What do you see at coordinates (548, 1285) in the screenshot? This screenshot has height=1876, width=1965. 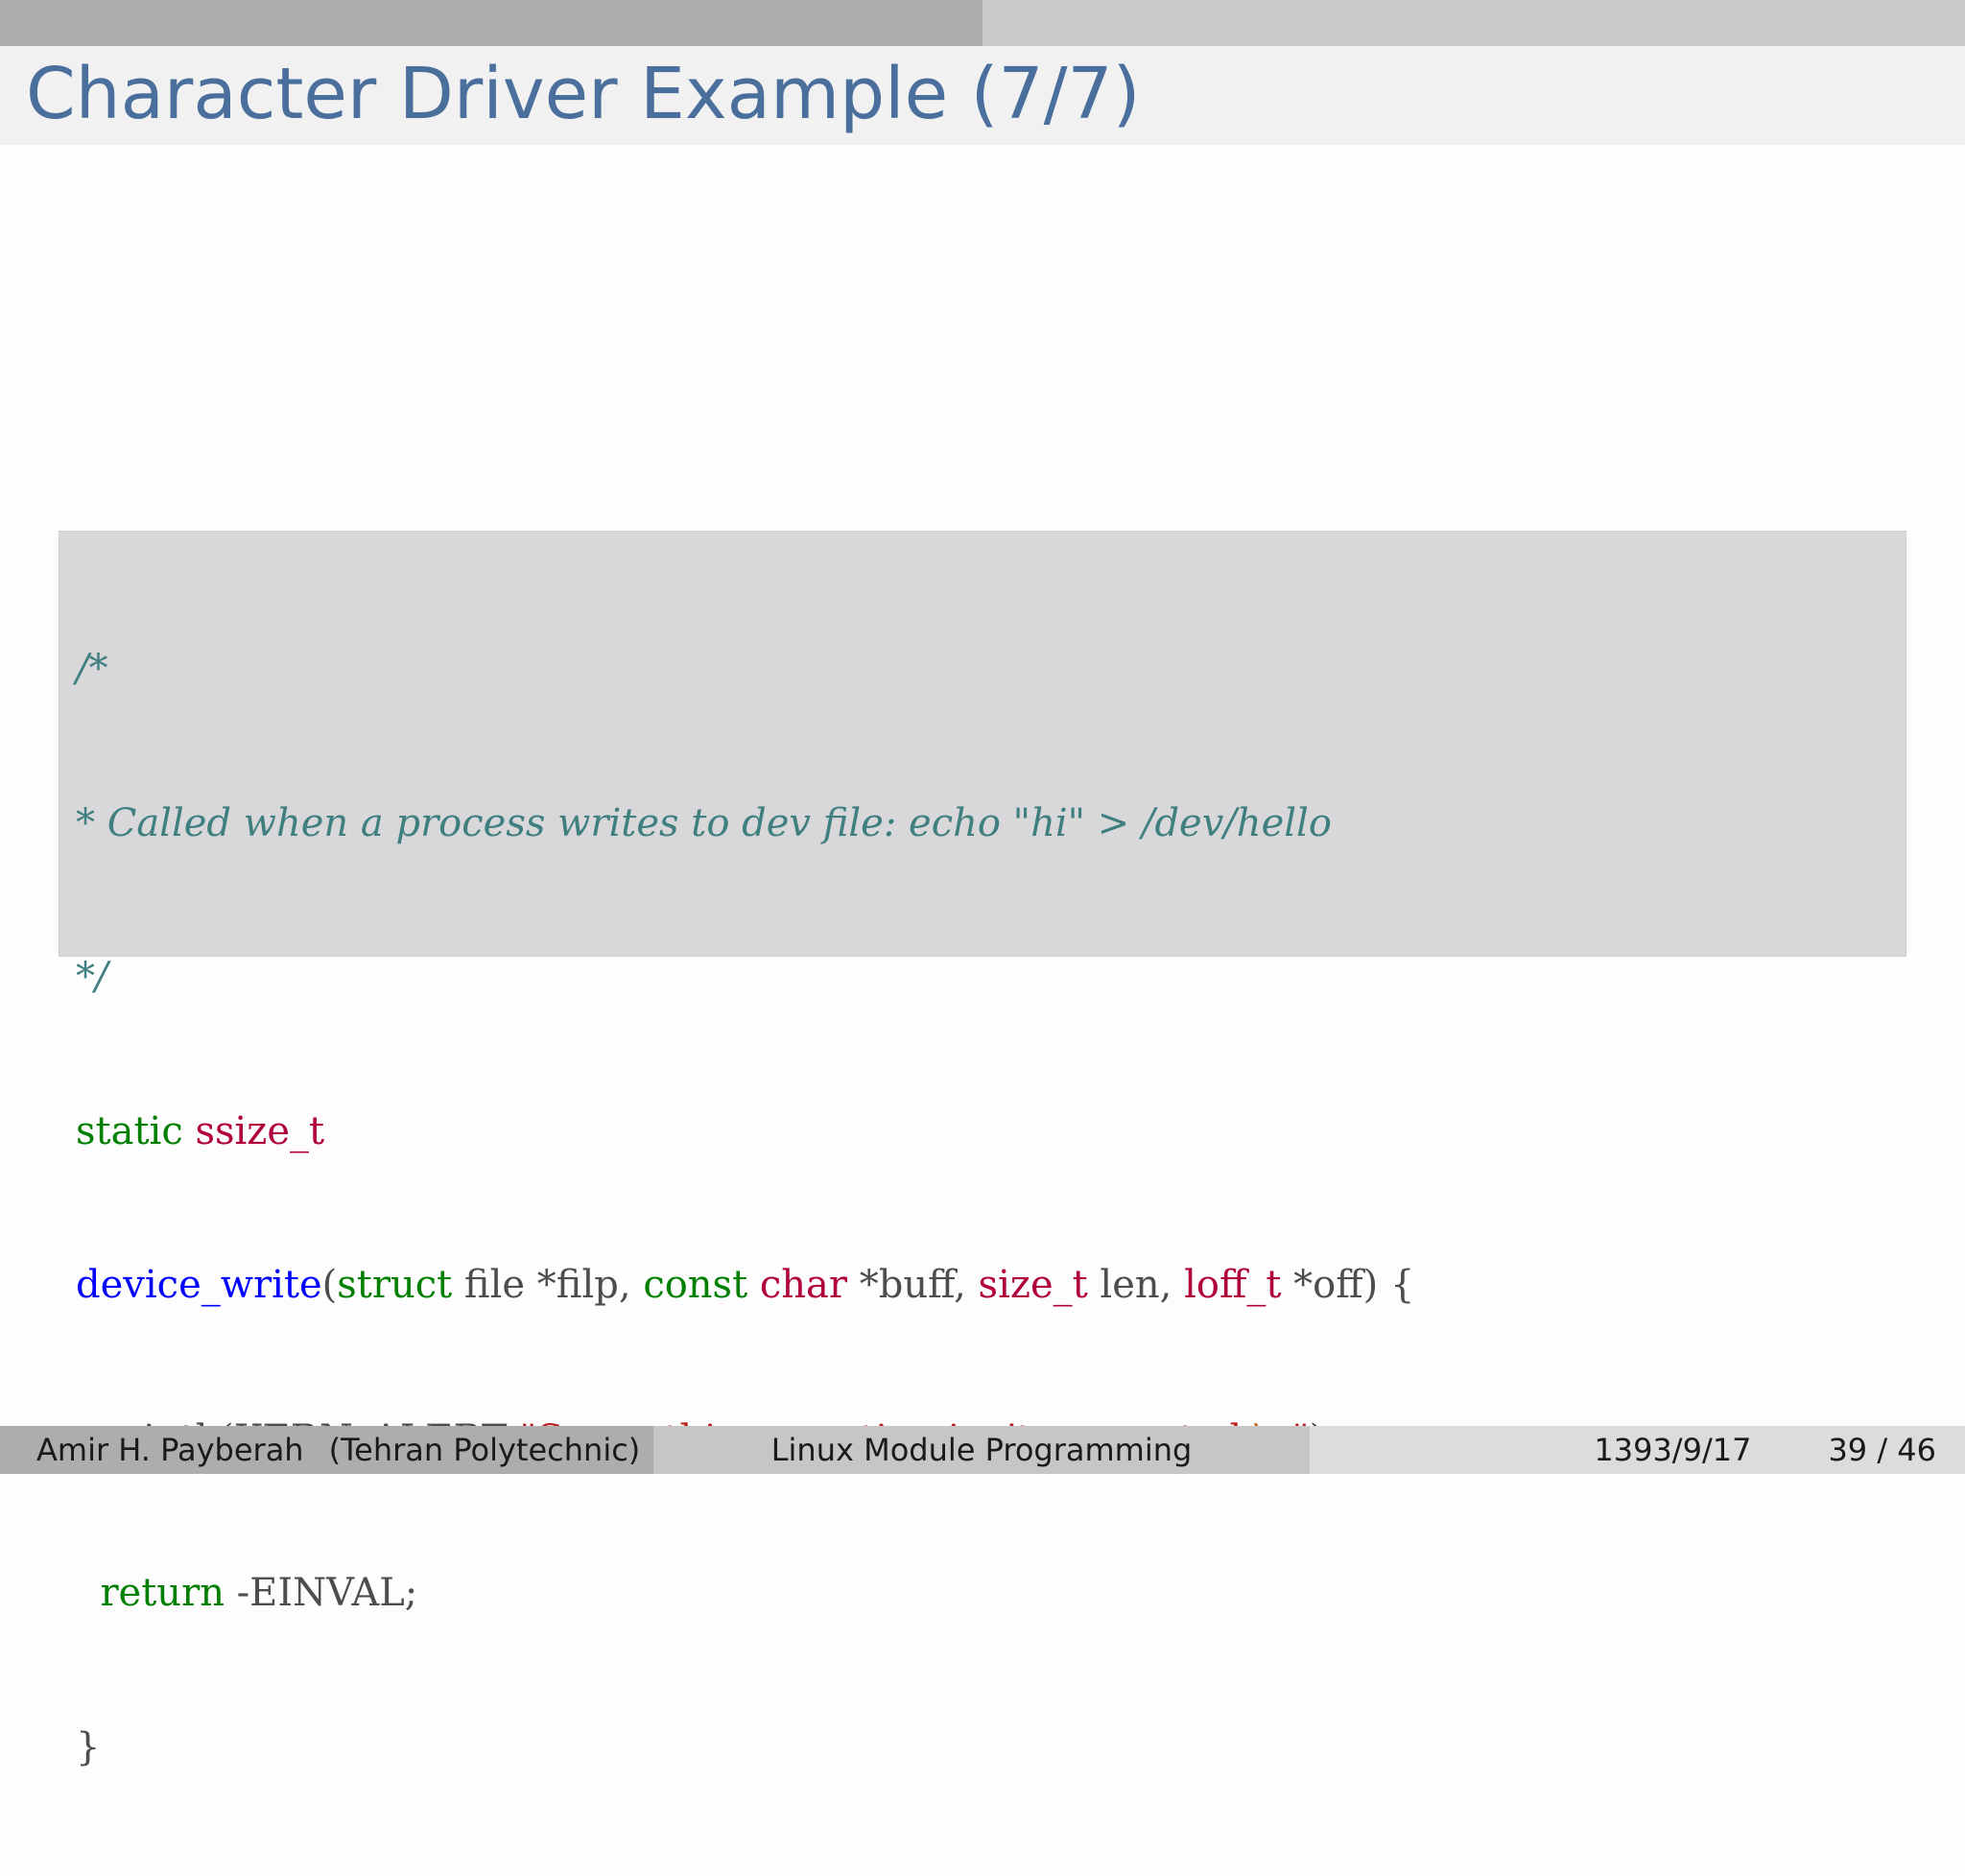 I see `code-text: file *filp,` at bounding box center [548, 1285].